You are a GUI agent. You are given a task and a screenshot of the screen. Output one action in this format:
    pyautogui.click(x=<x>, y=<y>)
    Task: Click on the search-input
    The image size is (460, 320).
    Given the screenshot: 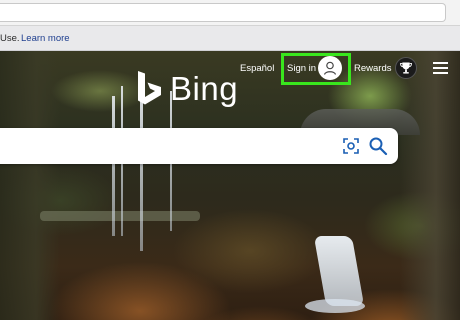 What is the action you would take?
    pyautogui.click(x=168, y=146)
    